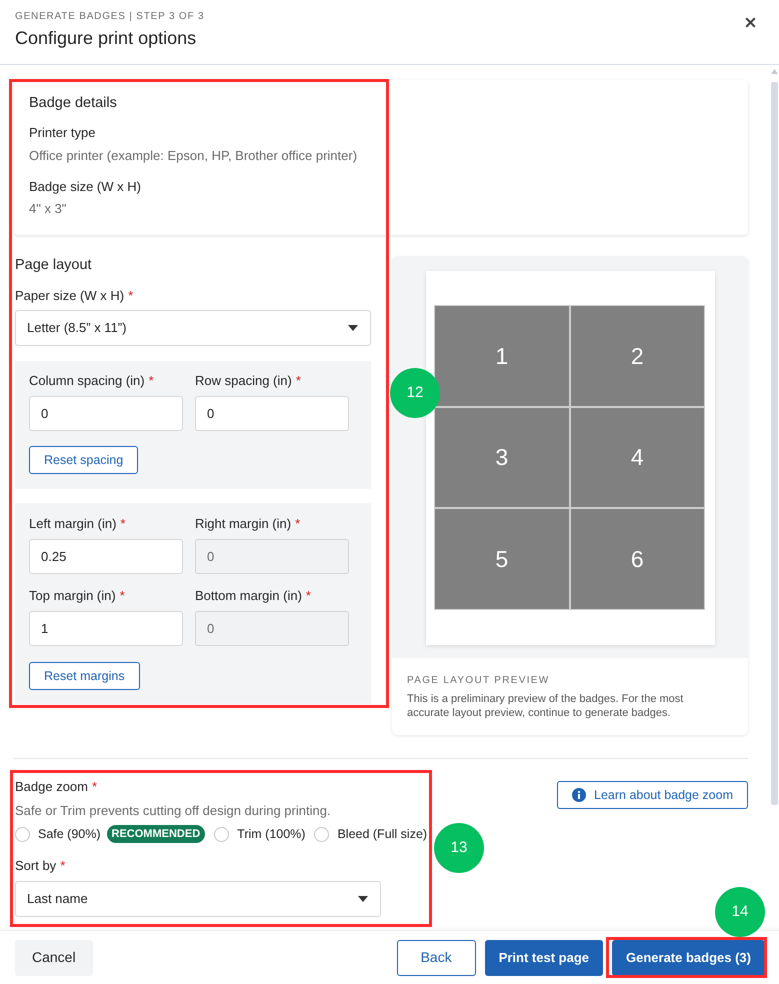 The height and width of the screenshot is (984, 779). I want to click on badge-slot: 4, so click(637, 458).